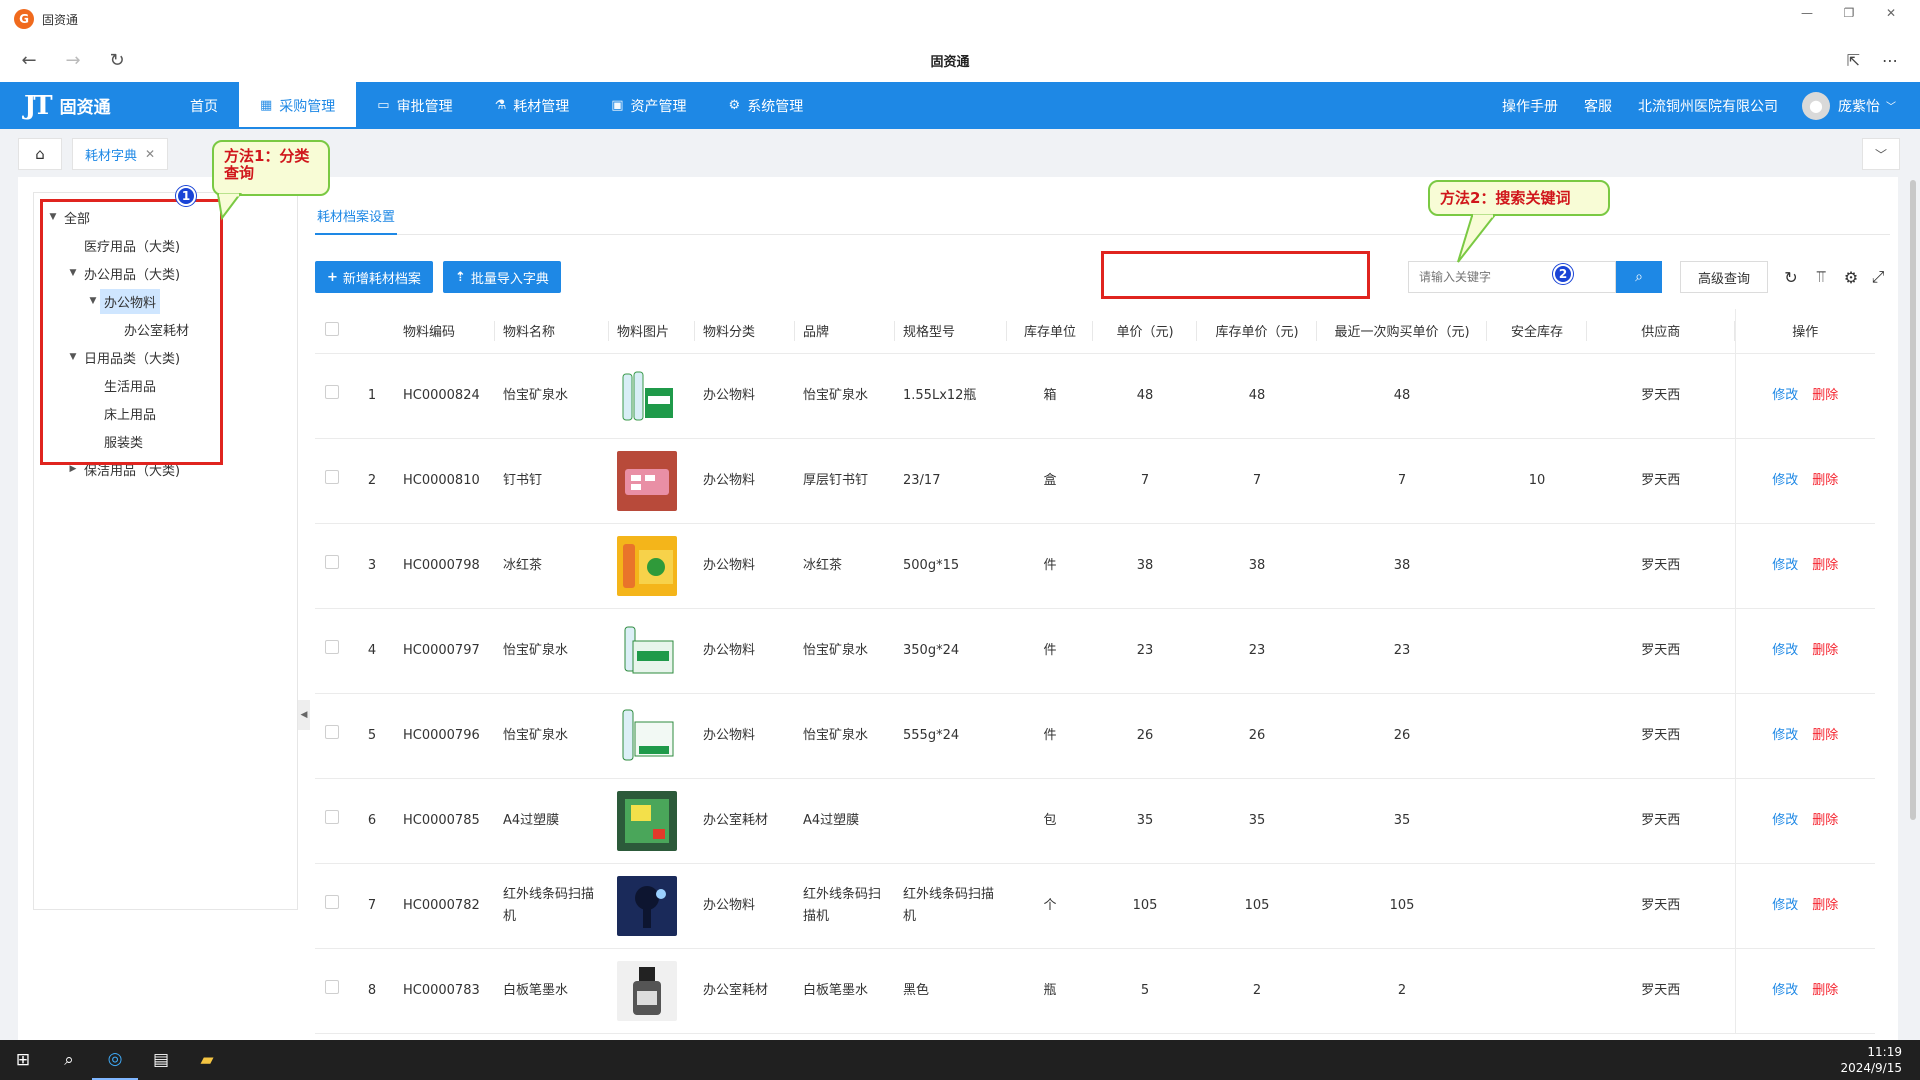  I want to click on search-icon: ⌕, so click(69, 1060).